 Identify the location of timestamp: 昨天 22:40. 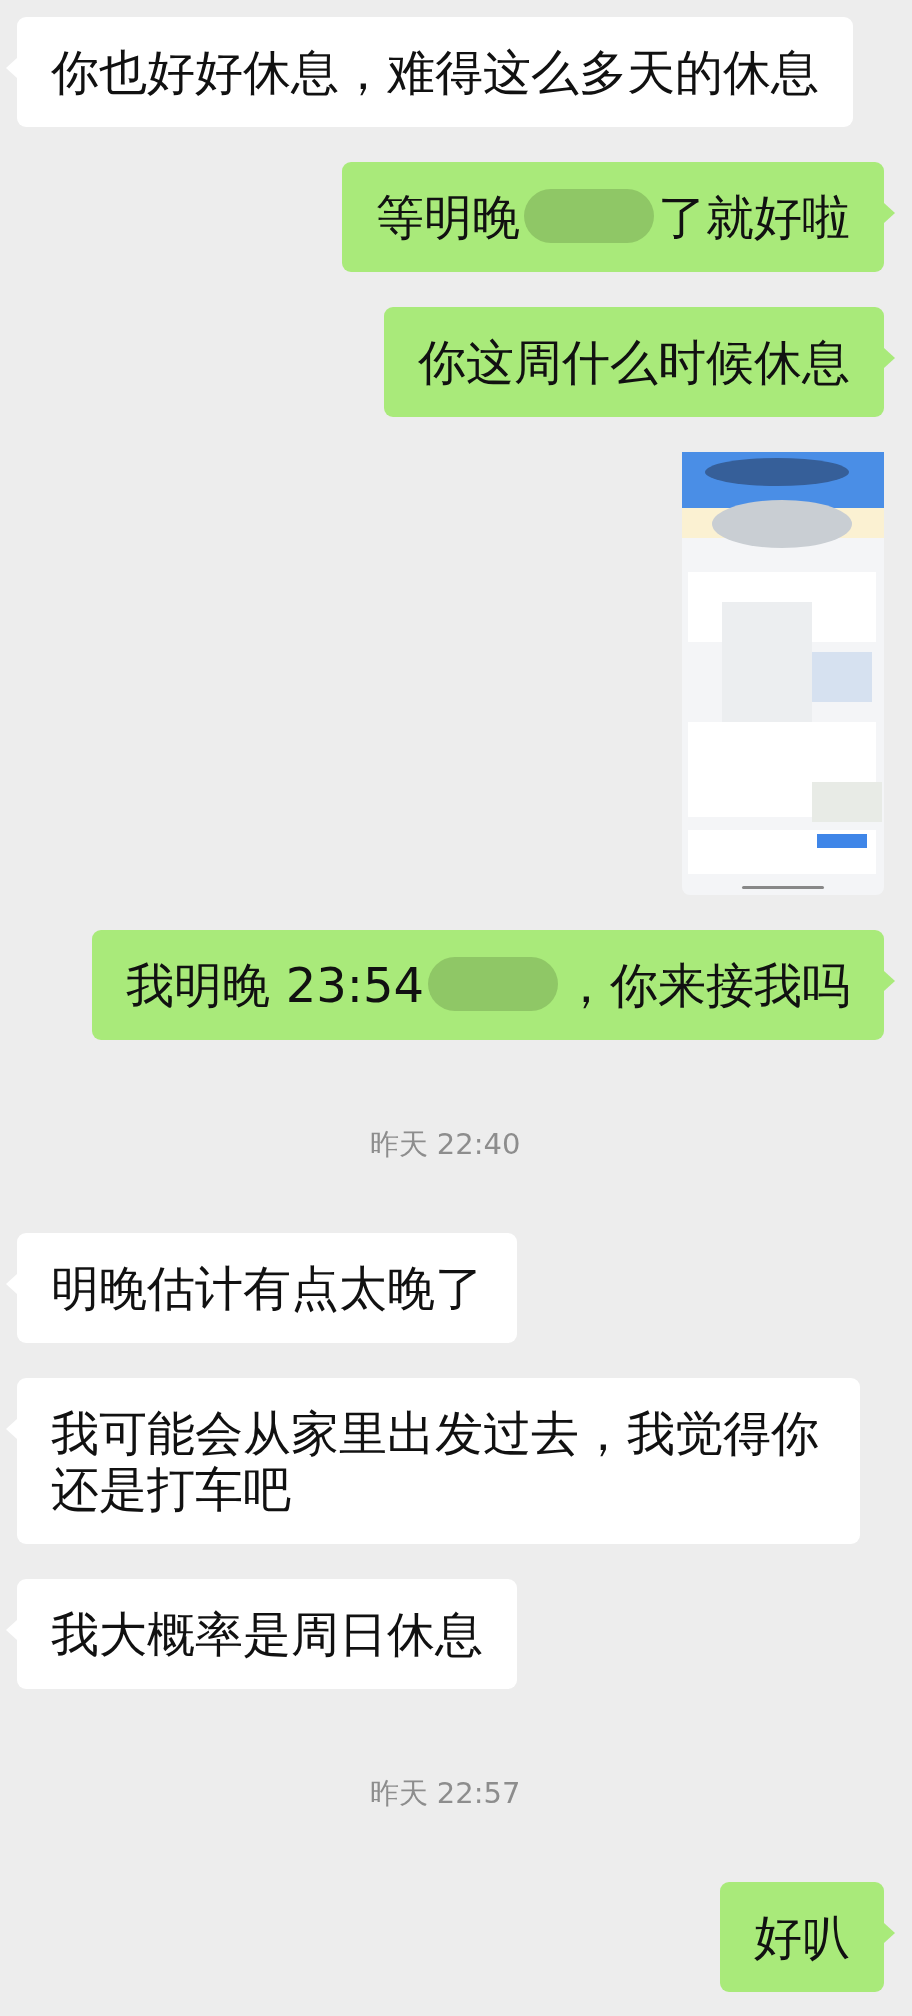
(445, 1144).